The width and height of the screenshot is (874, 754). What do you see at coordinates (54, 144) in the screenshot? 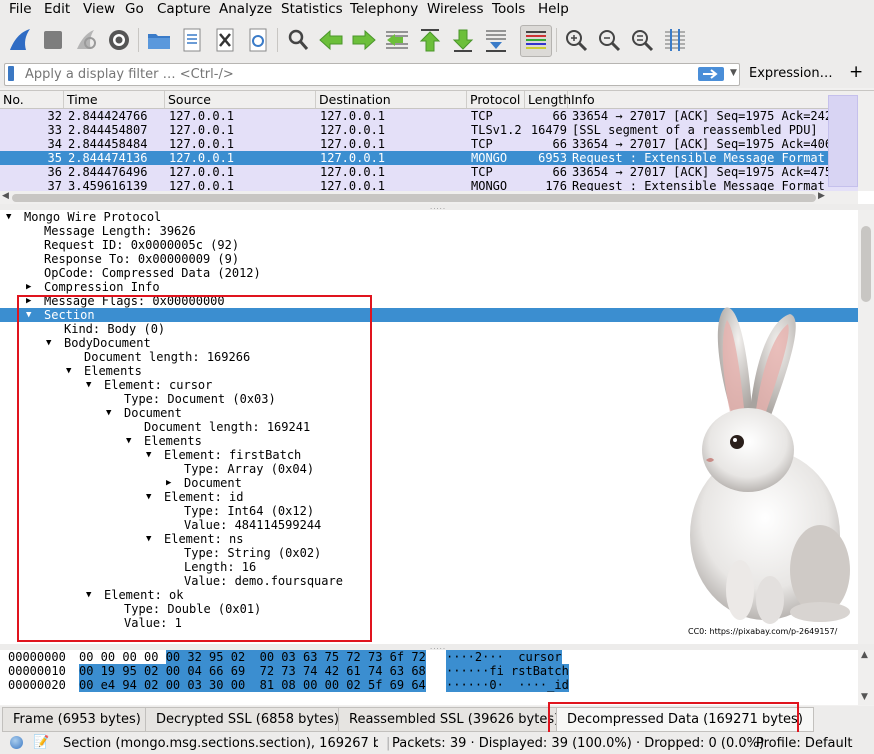
I see `packet-cell-no: 34` at bounding box center [54, 144].